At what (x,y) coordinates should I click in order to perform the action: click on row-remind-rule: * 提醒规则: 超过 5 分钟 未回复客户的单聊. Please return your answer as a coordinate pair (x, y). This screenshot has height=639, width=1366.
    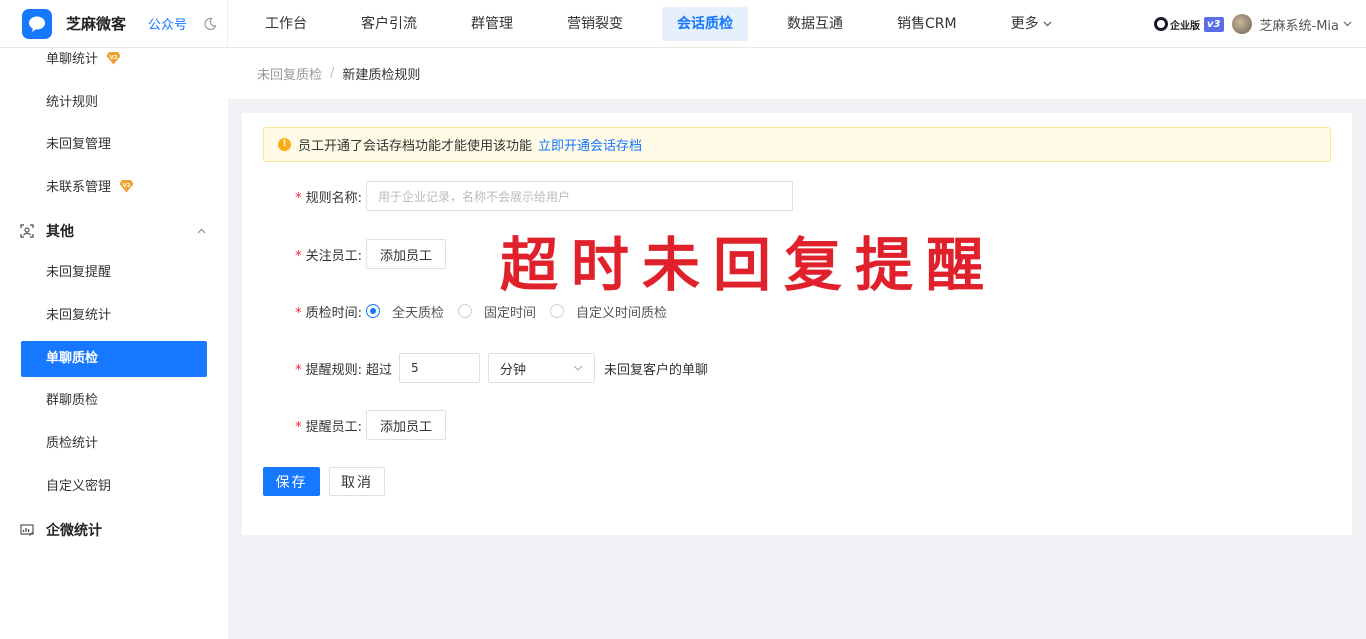
    Looking at the image, I should click on (475, 368).